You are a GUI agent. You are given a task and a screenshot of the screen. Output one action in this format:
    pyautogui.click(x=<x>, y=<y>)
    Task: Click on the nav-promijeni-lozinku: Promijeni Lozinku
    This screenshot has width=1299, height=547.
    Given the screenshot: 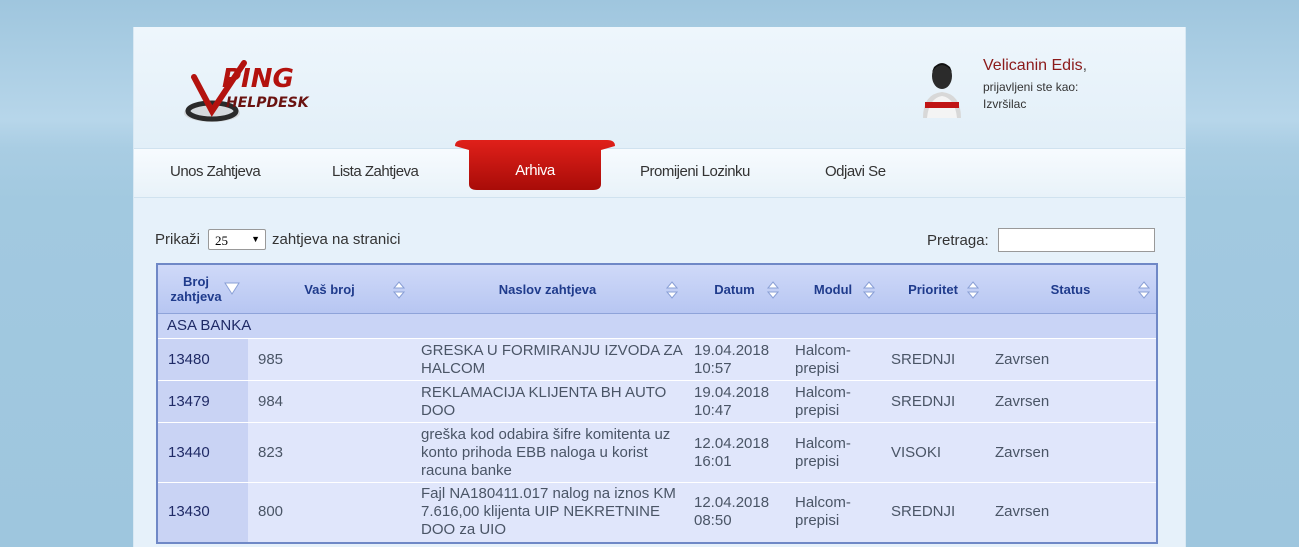 What is the action you would take?
    pyautogui.click(x=695, y=173)
    